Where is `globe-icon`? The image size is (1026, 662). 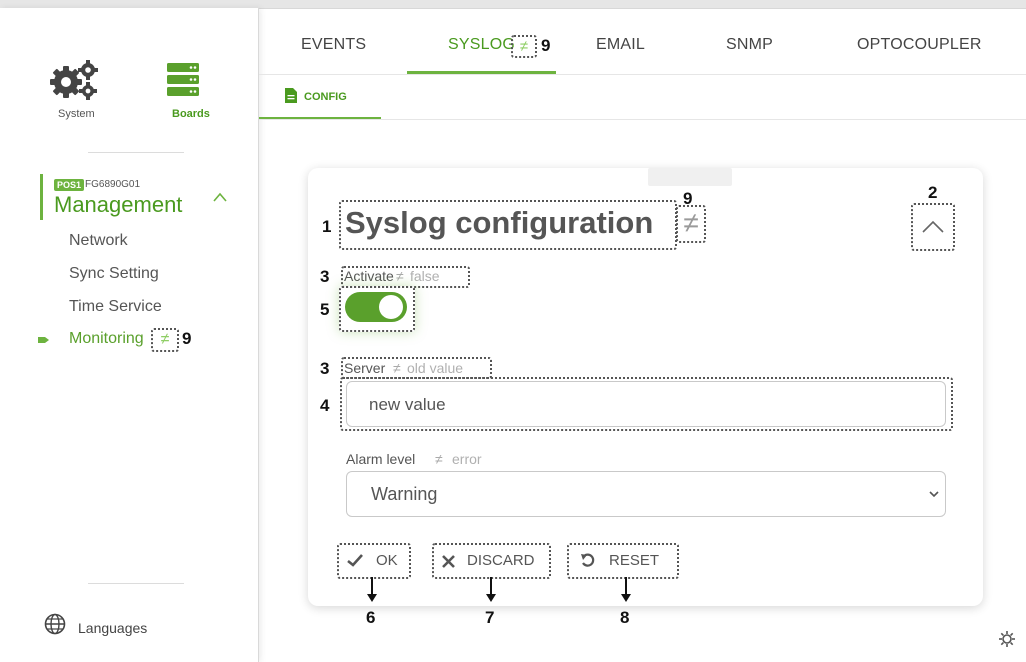 globe-icon is located at coordinates (55, 624).